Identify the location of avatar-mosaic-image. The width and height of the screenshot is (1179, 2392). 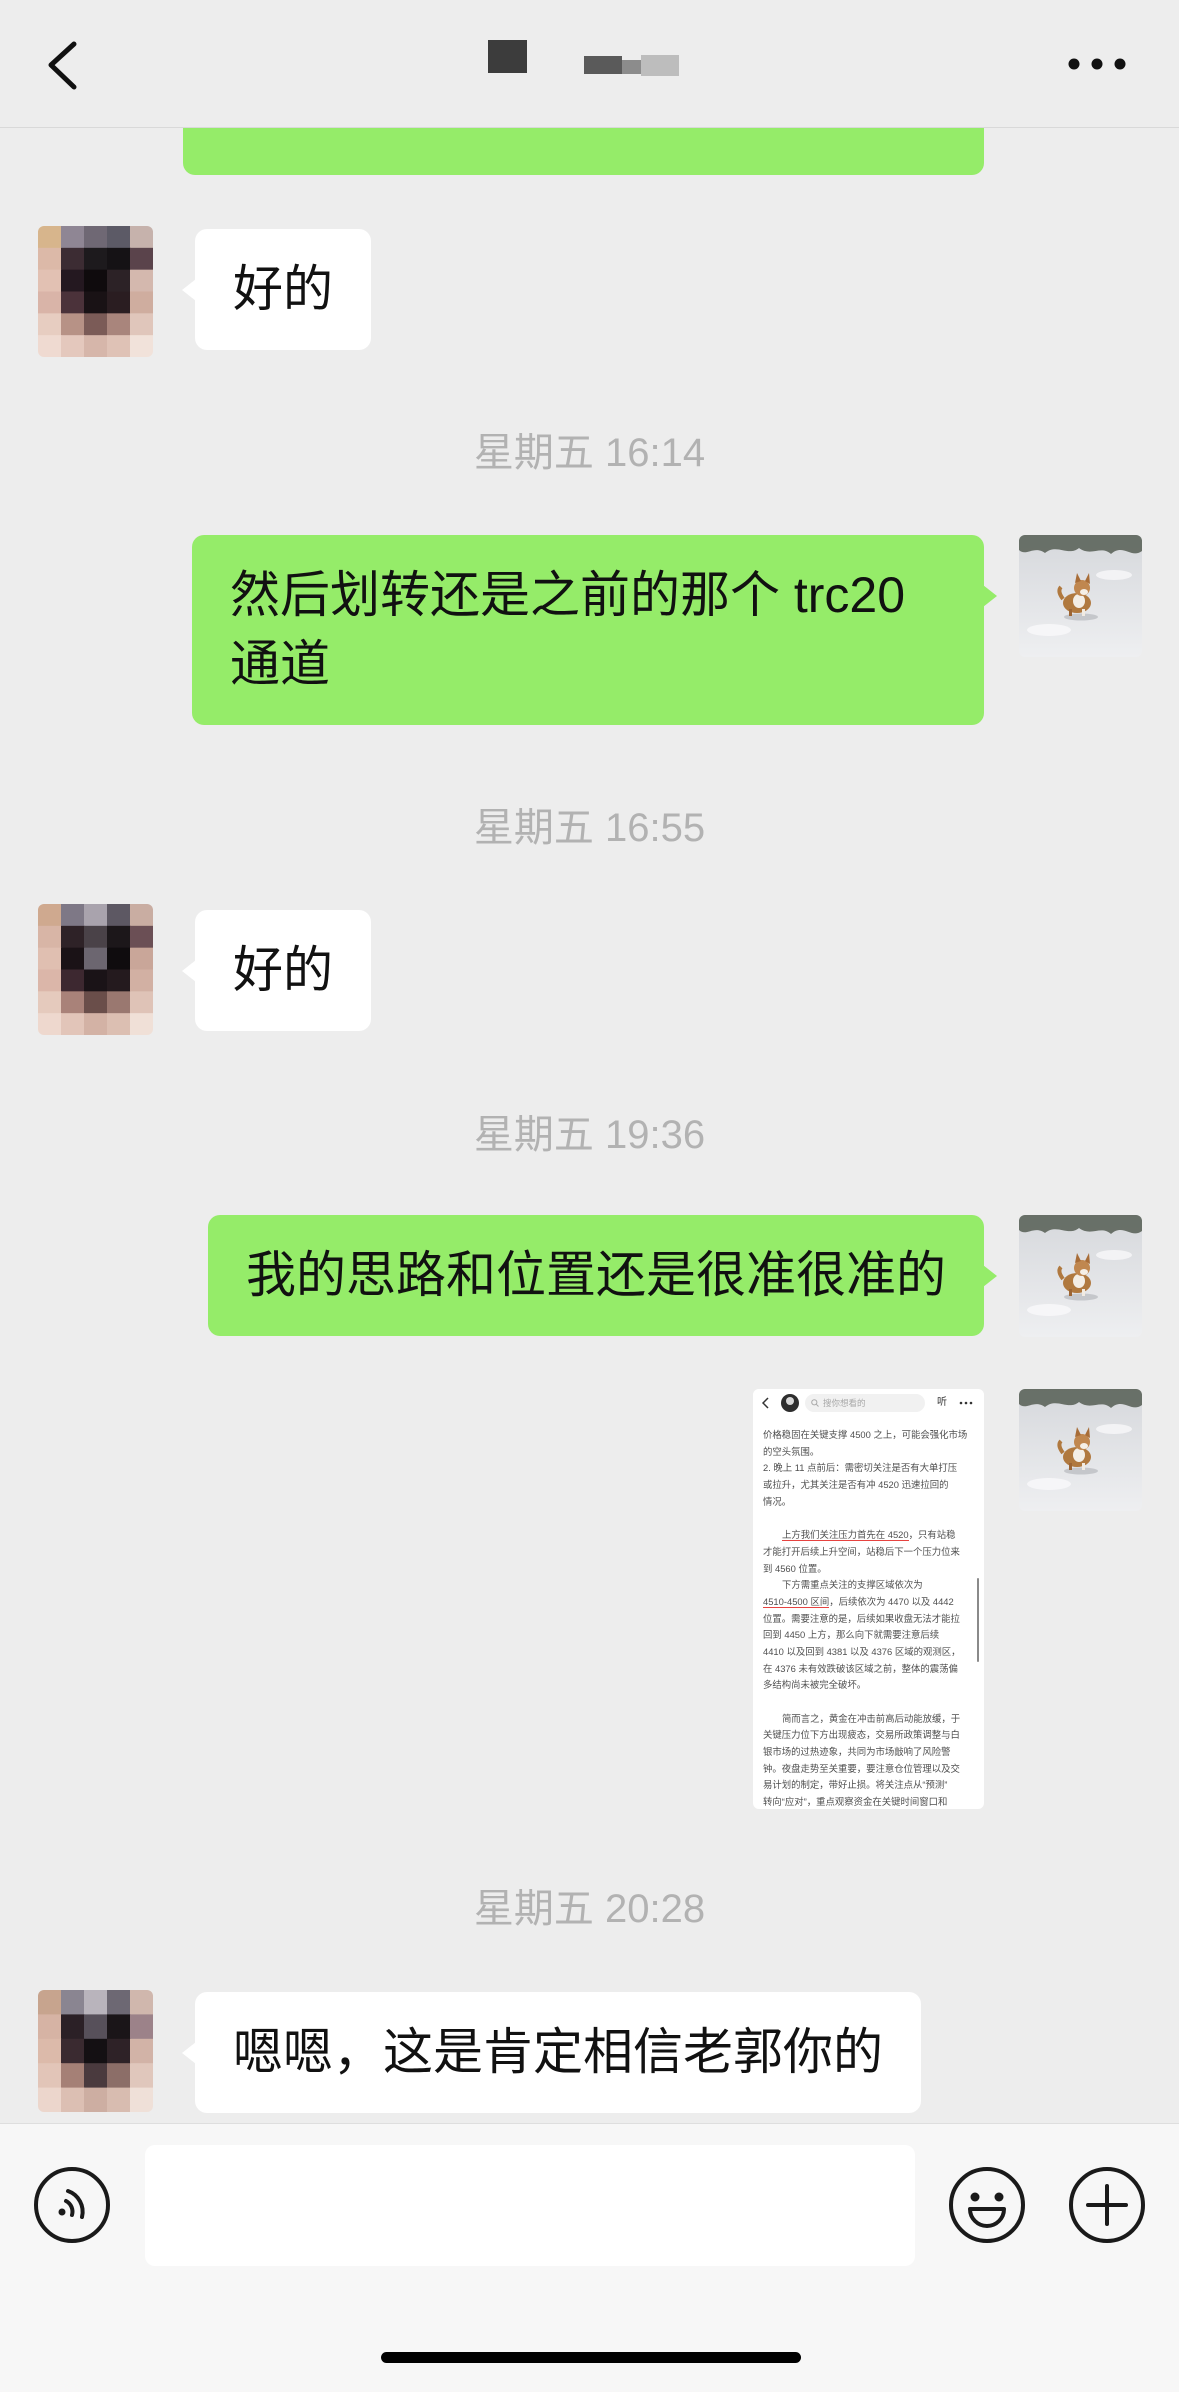
(95, 969).